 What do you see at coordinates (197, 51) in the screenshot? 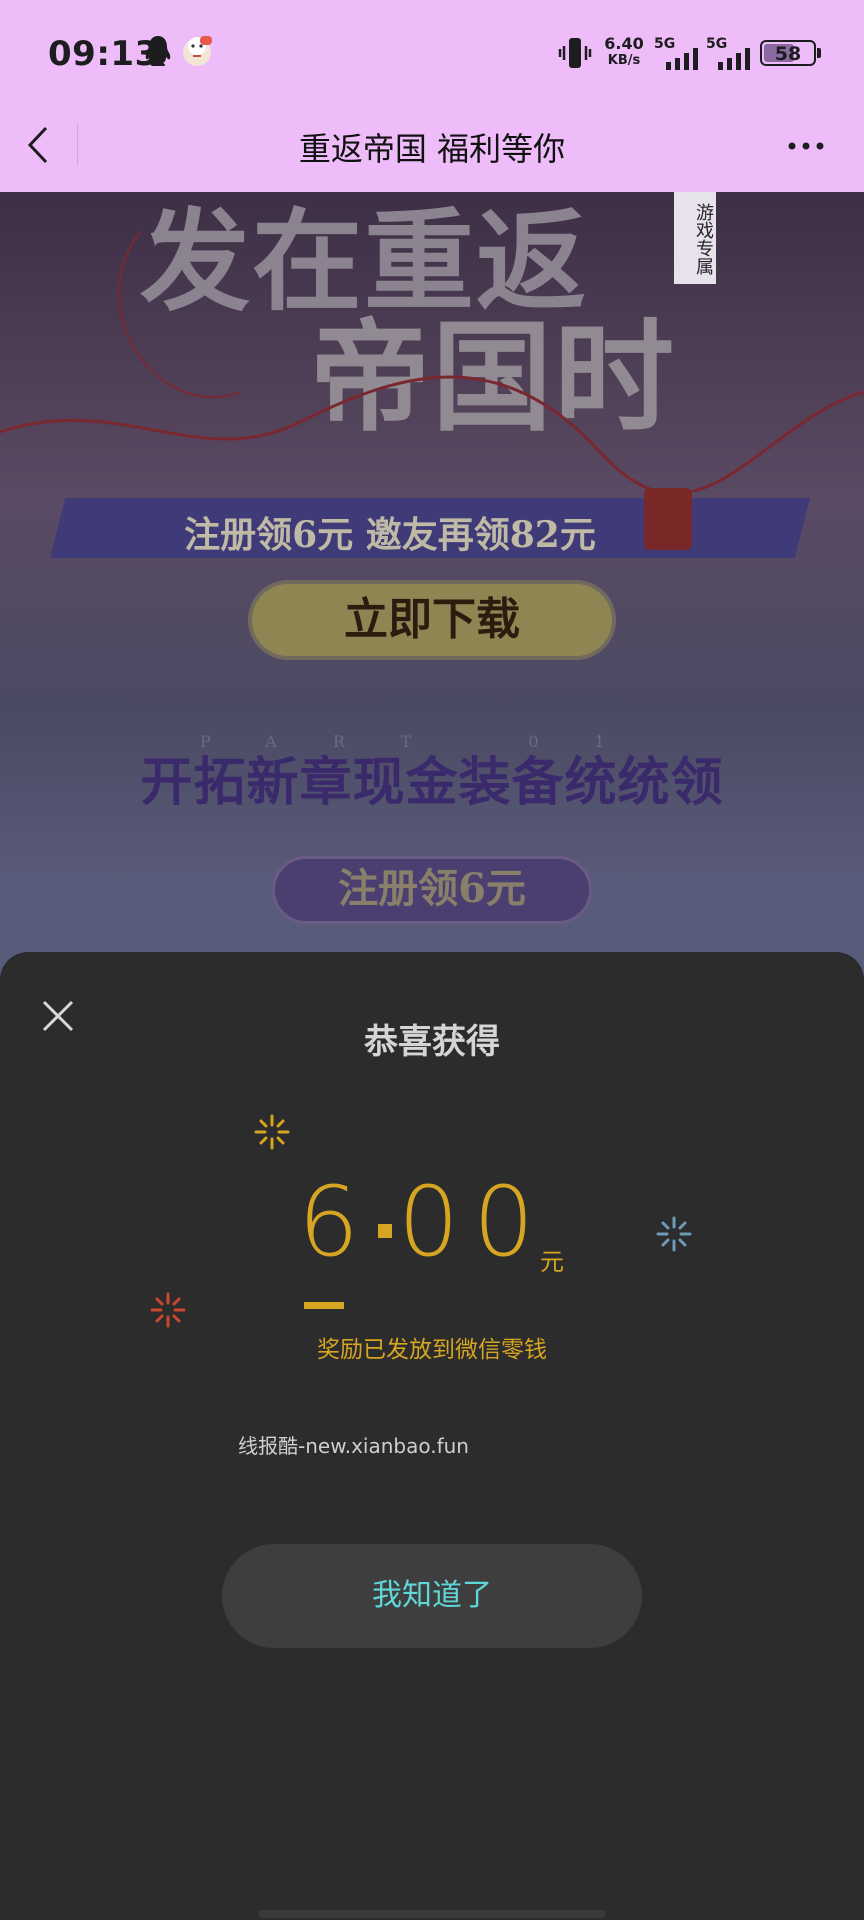
I see `pet-app-icon` at bounding box center [197, 51].